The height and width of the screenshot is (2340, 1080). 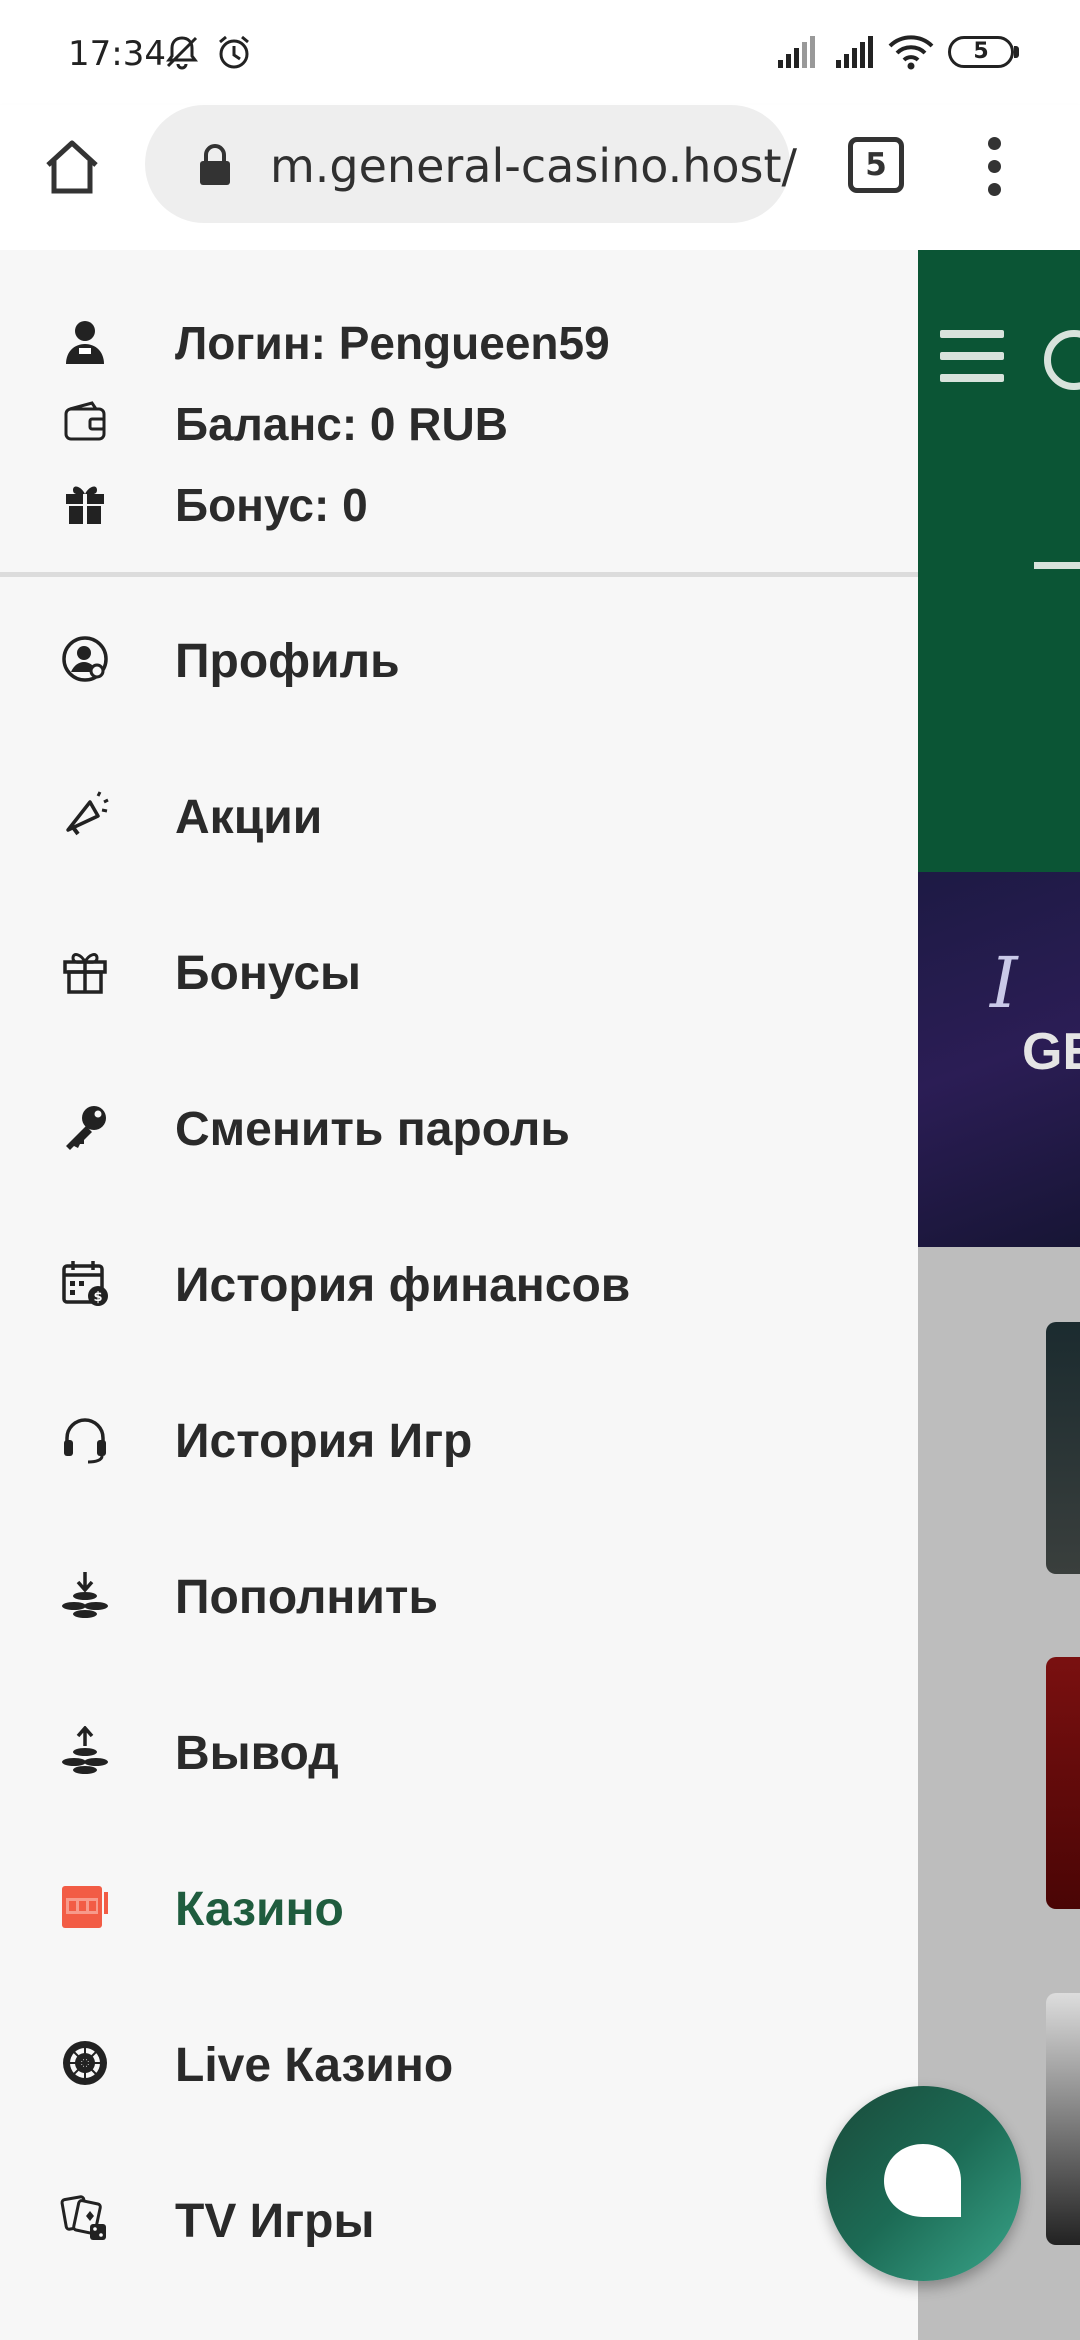 I want to click on alarm-icon, so click(x=234, y=52).